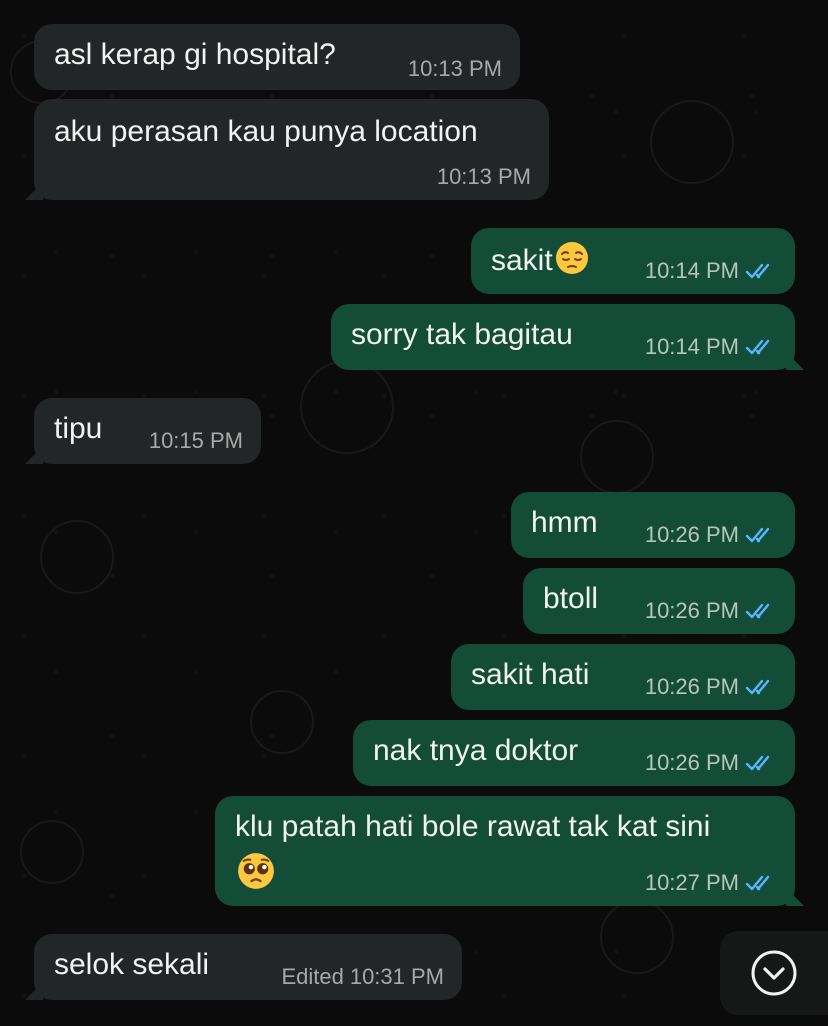  I want to click on message-text: selok sekali, so click(132, 964).